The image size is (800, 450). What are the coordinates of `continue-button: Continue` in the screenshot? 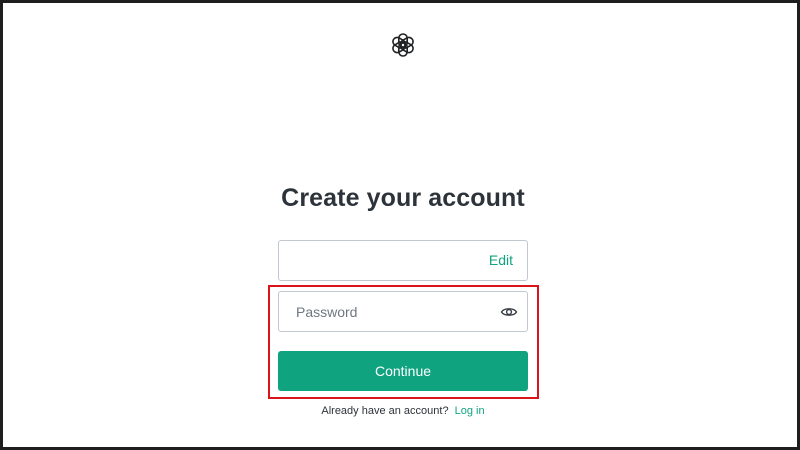 It's located at (403, 371).